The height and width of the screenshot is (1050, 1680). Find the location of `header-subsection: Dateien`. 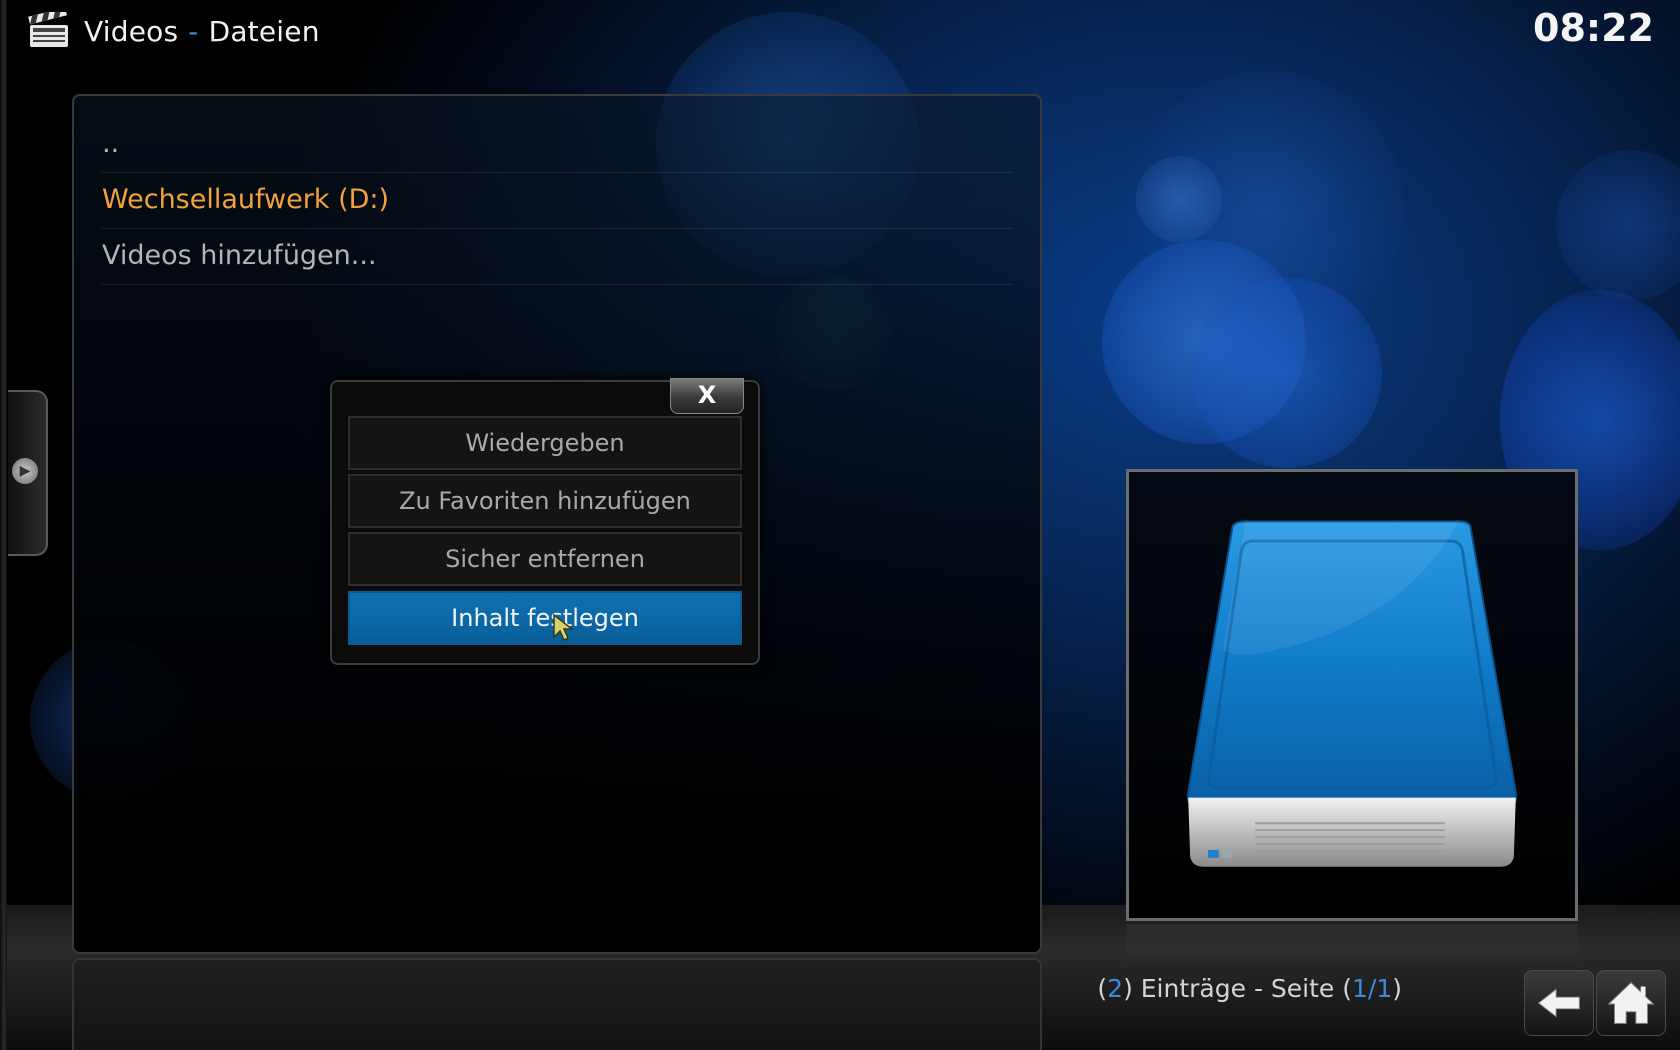

header-subsection: Dateien is located at coordinates (264, 31).